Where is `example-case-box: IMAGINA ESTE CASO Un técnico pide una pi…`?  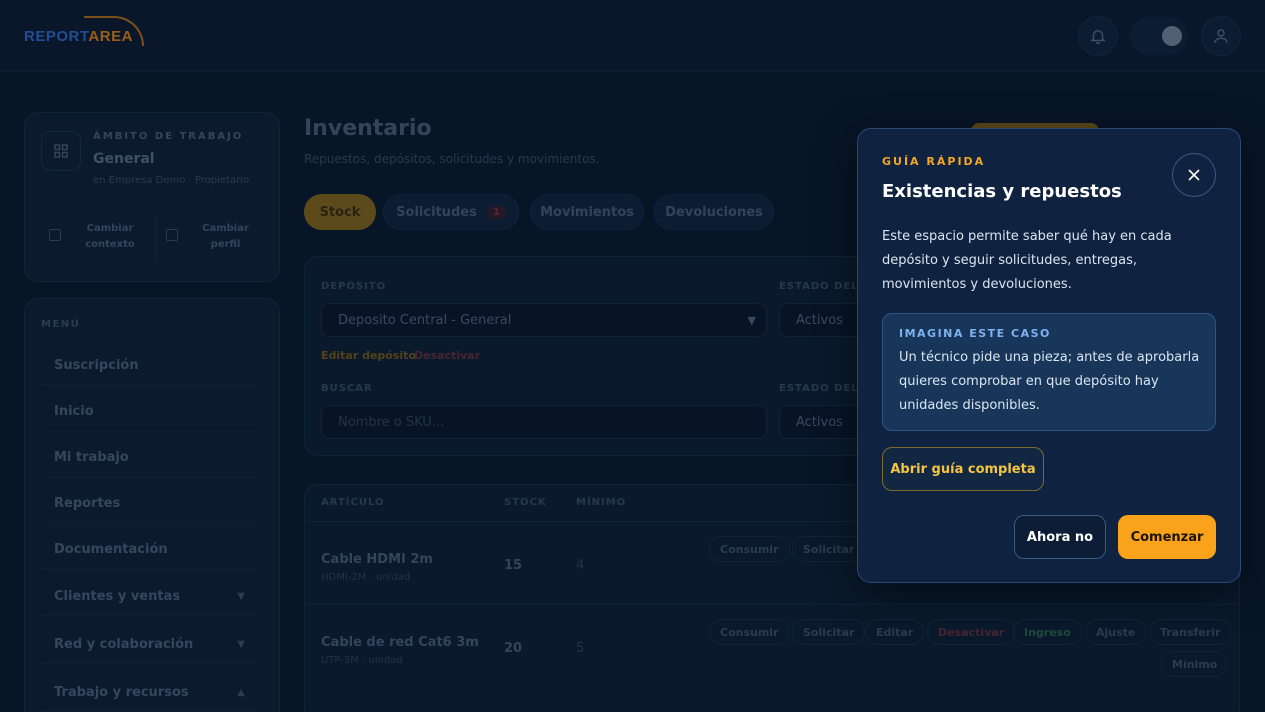 example-case-box: IMAGINA ESTE CASO Un técnico pide una pi… is located at coordinates (1049, 372).